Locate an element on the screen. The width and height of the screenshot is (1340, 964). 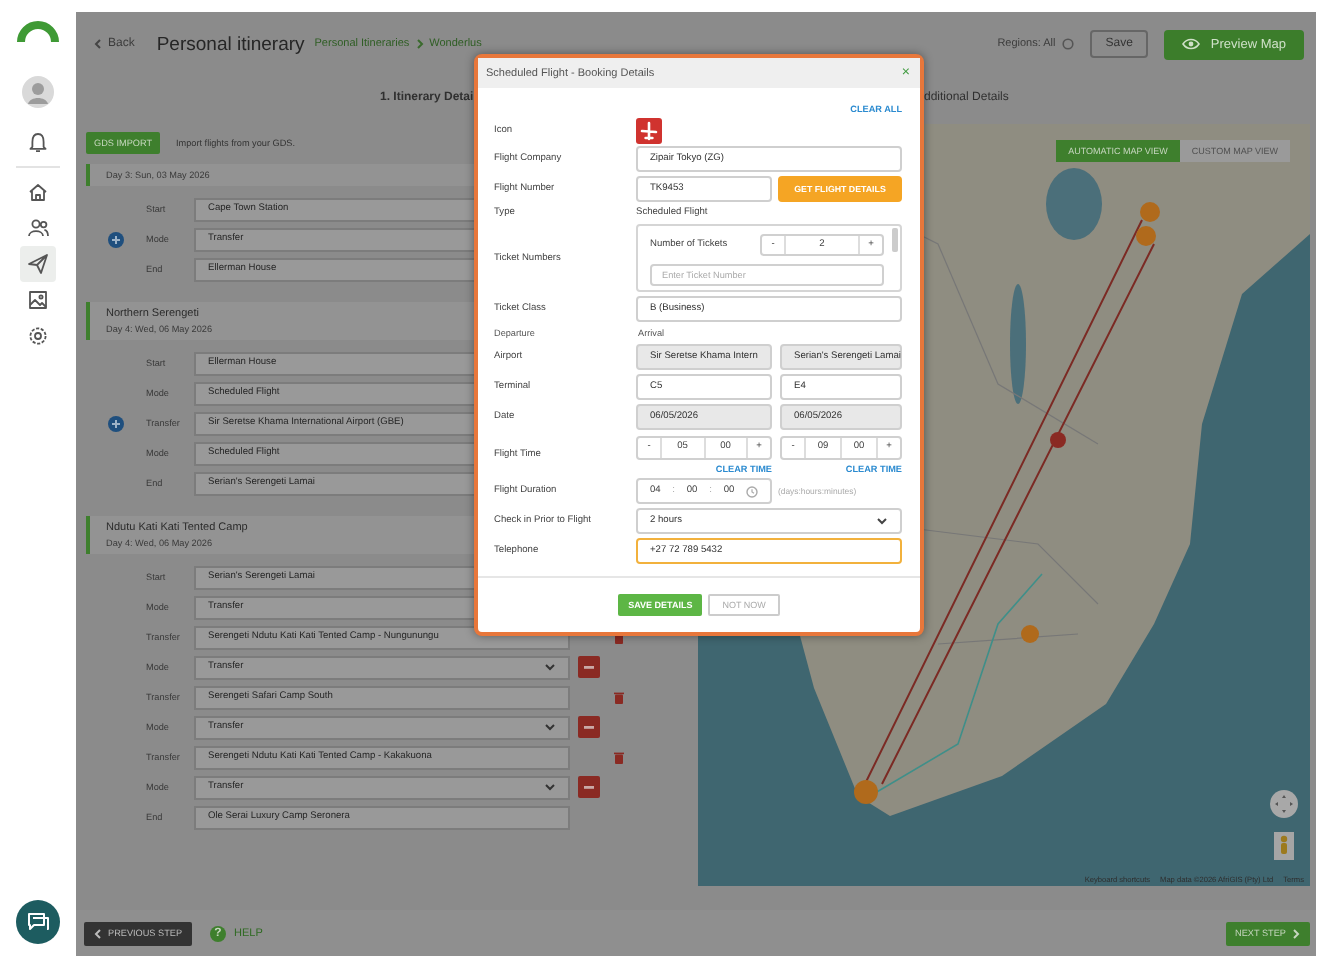
eye-icon is located at coordinates (1191, 44).